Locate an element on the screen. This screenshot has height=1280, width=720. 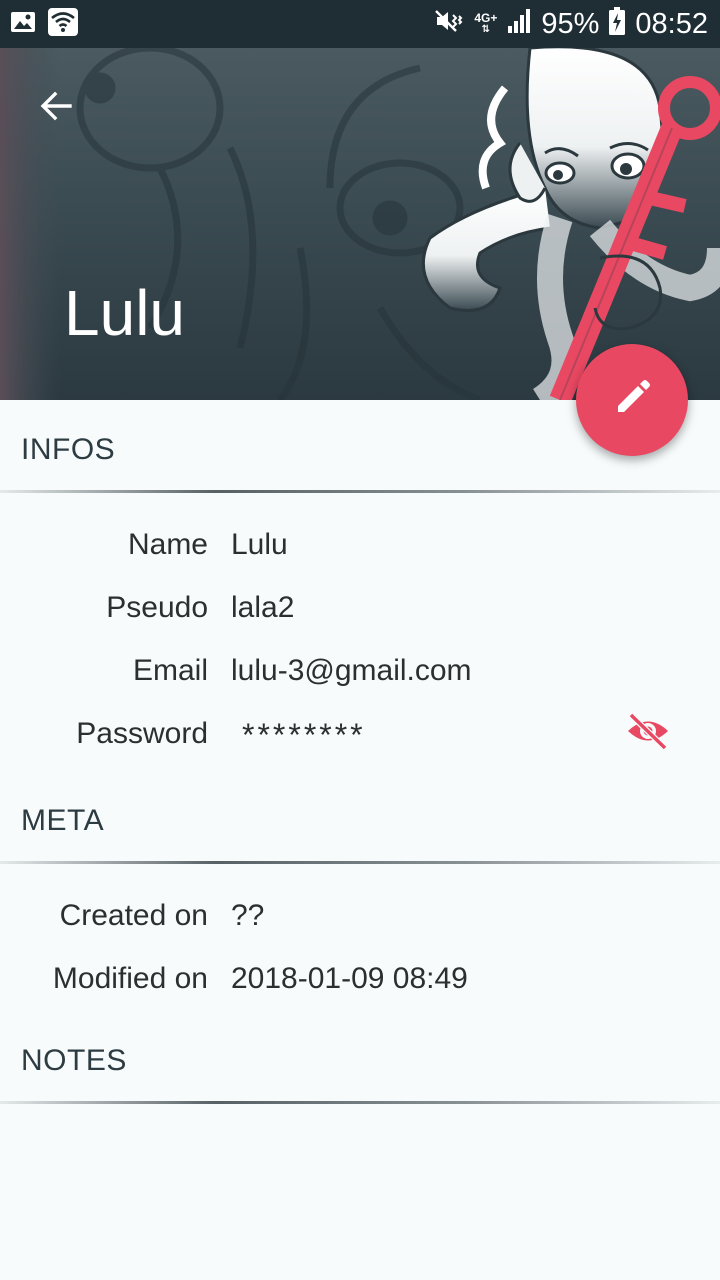
field-value: ?? is located at coordinates (248, 915).